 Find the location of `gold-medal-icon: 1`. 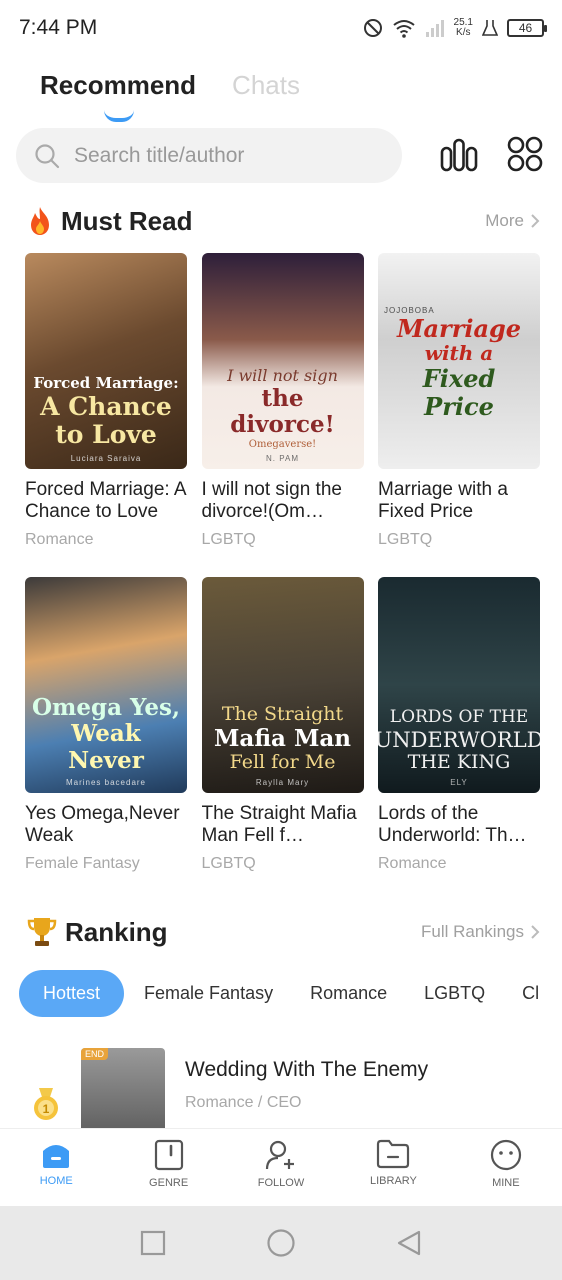

gold-medal-icon: 1 is located at coordinates (46, 1104).